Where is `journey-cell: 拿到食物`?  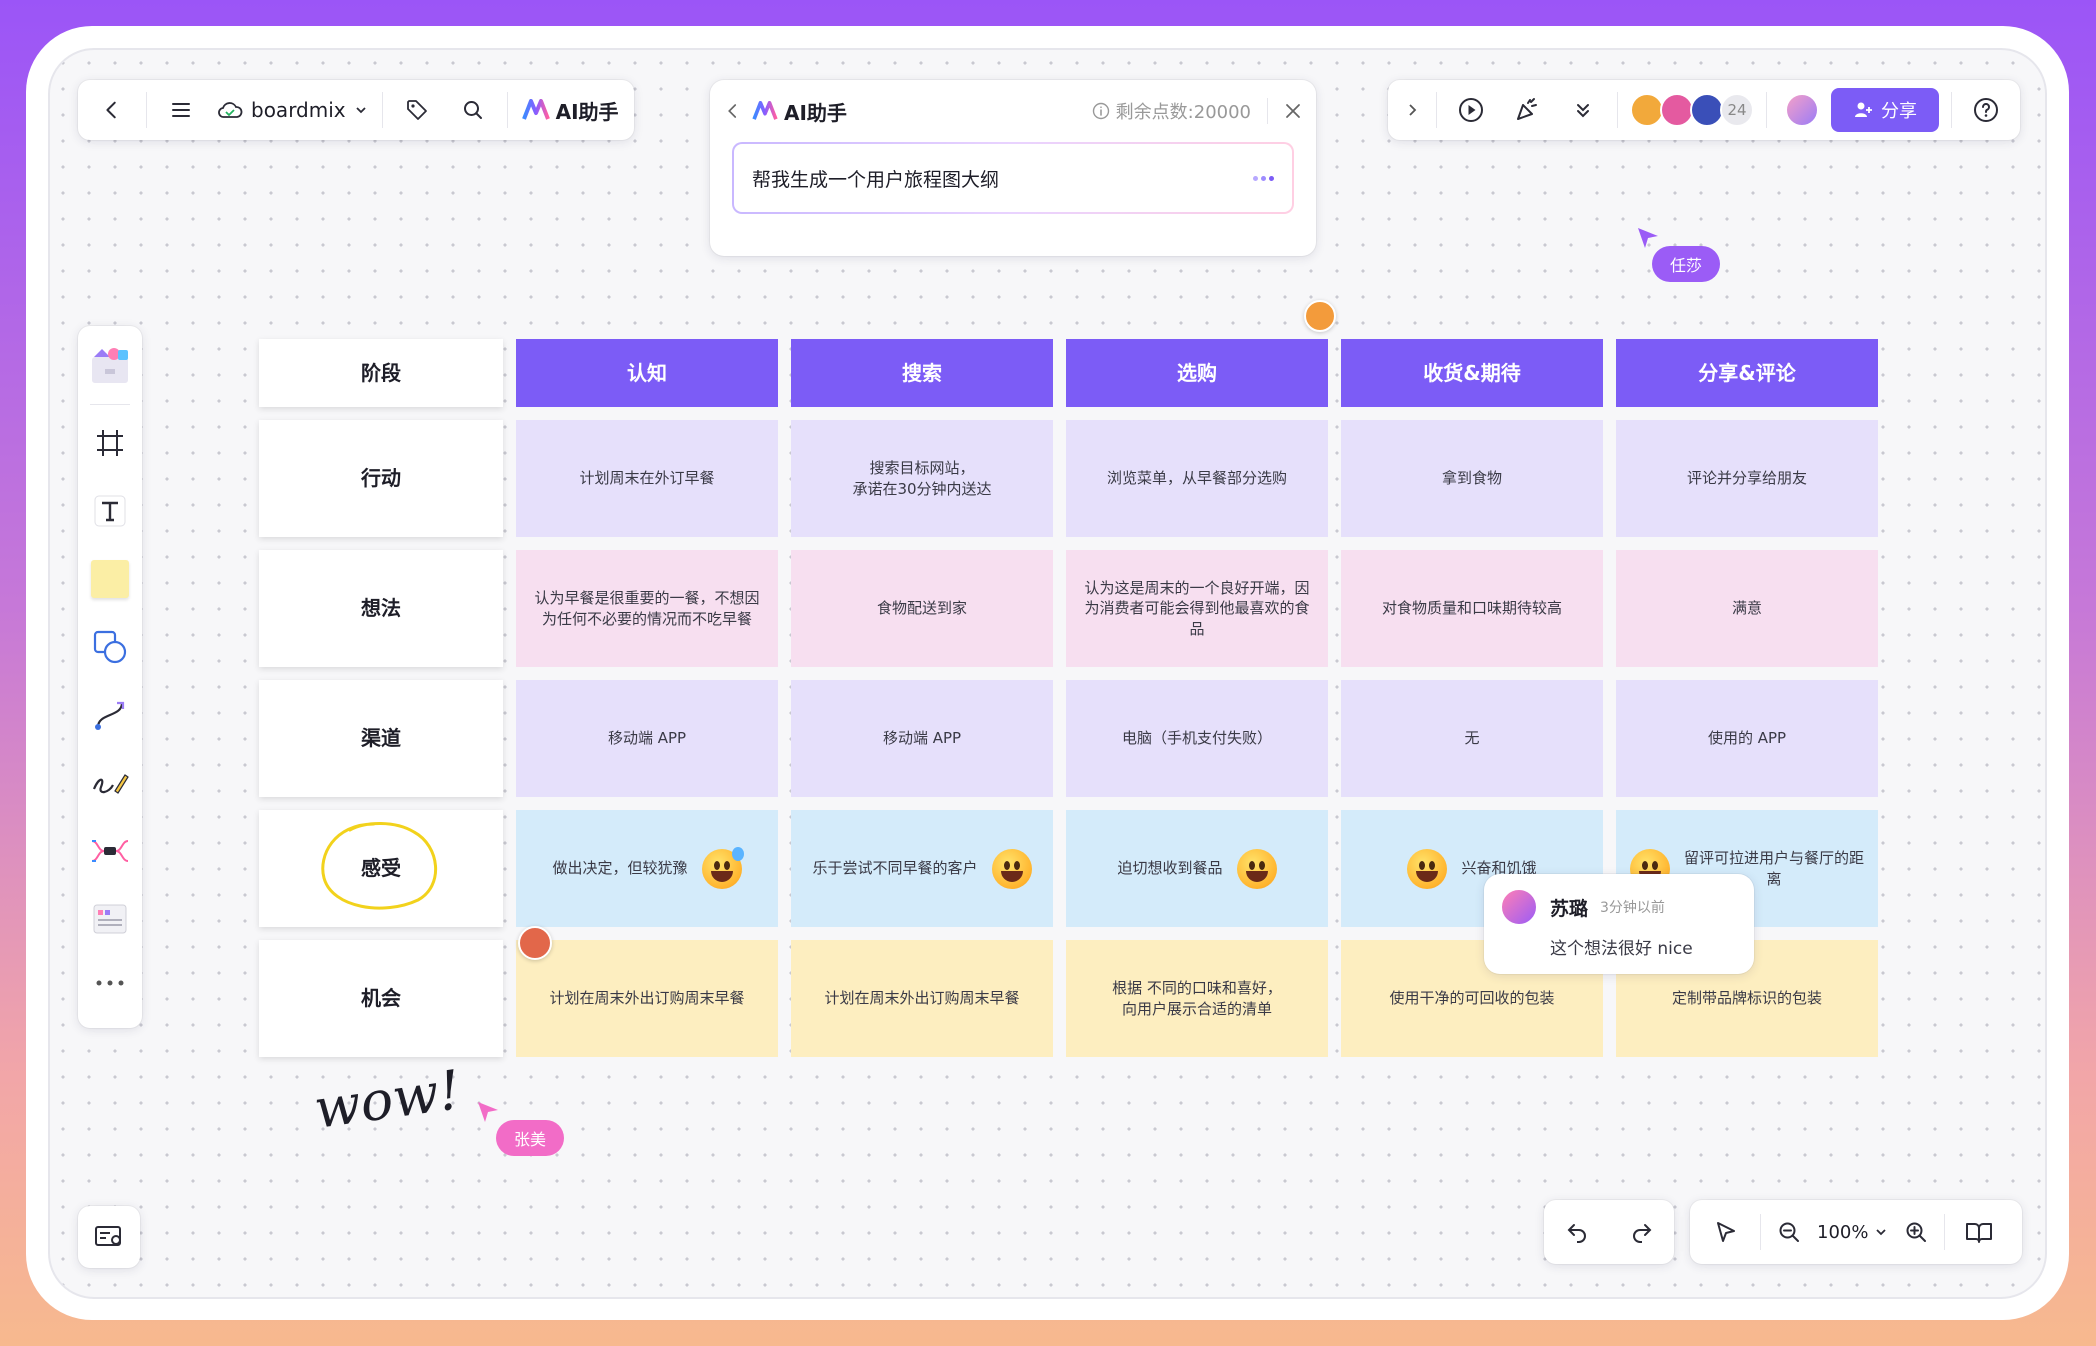 journey-cell: 拿到食物 is located at coordinates (1472, 478).